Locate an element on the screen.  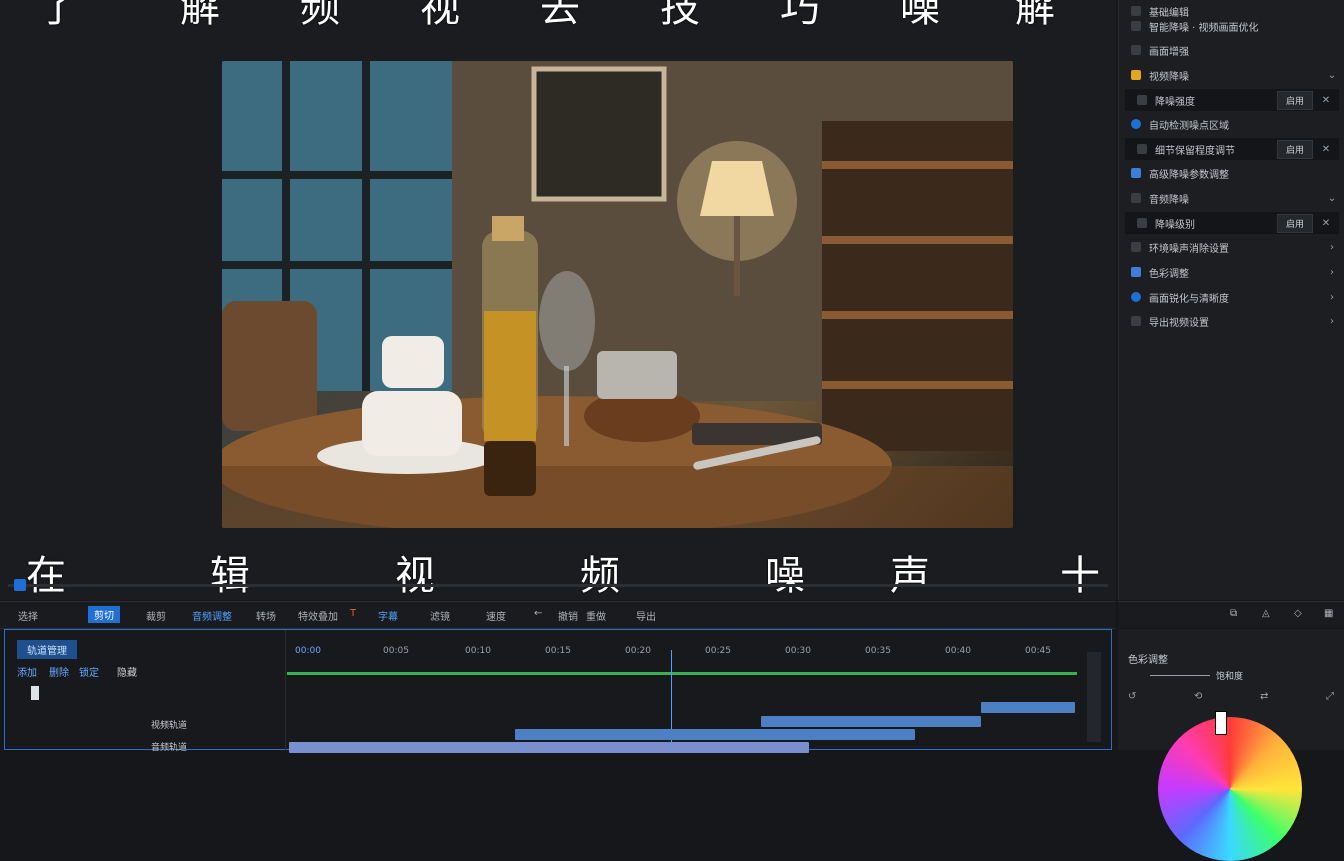
add-track-button: 添加 is located at coordinates (27, 671).